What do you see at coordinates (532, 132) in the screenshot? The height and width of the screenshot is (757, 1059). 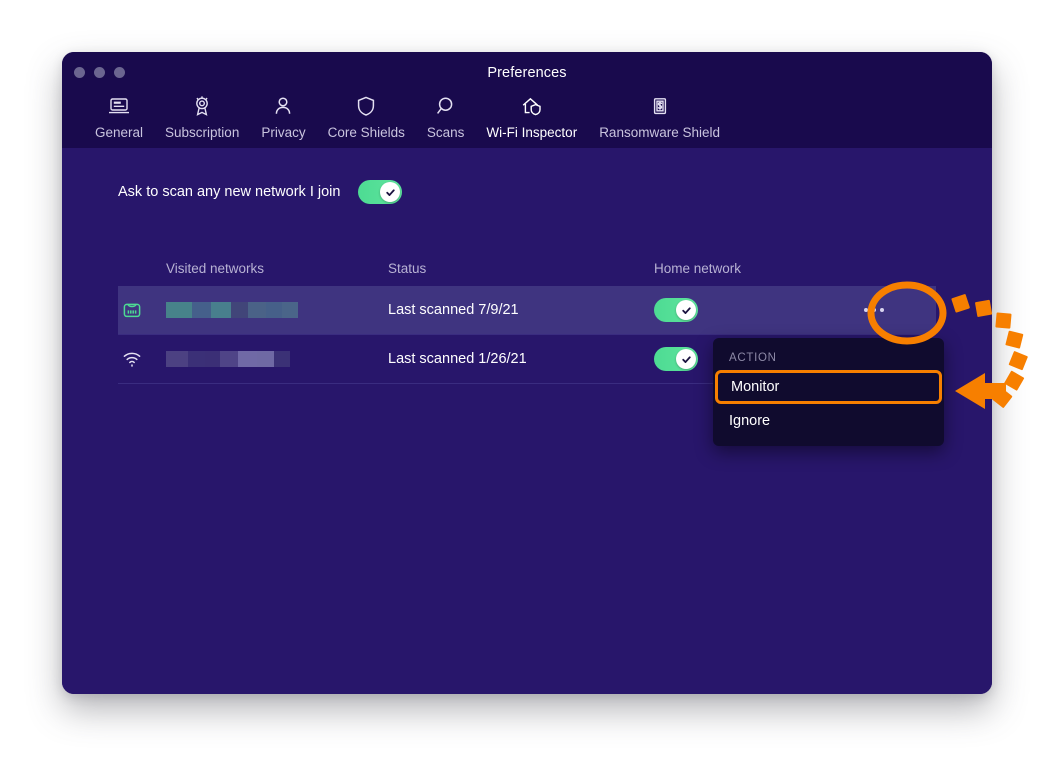 I see `tab-wifi-inspector-label: Wi-Fi Inspector` at bounding box center [532, 132].